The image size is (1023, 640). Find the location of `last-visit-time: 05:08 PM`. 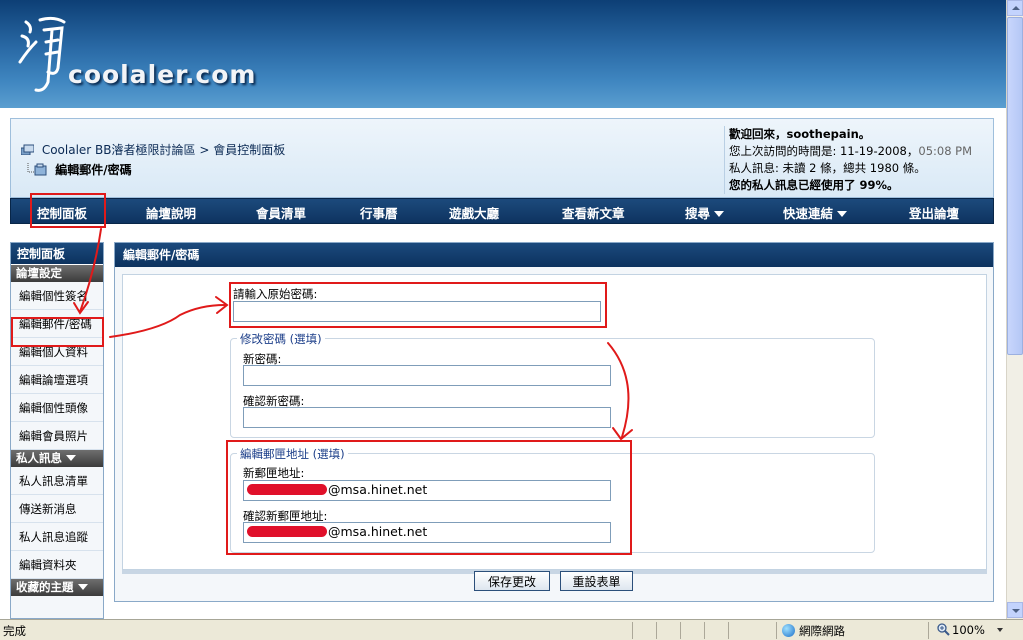

last-visit-time: 05:08 PM is located at coordinates (945, 151).